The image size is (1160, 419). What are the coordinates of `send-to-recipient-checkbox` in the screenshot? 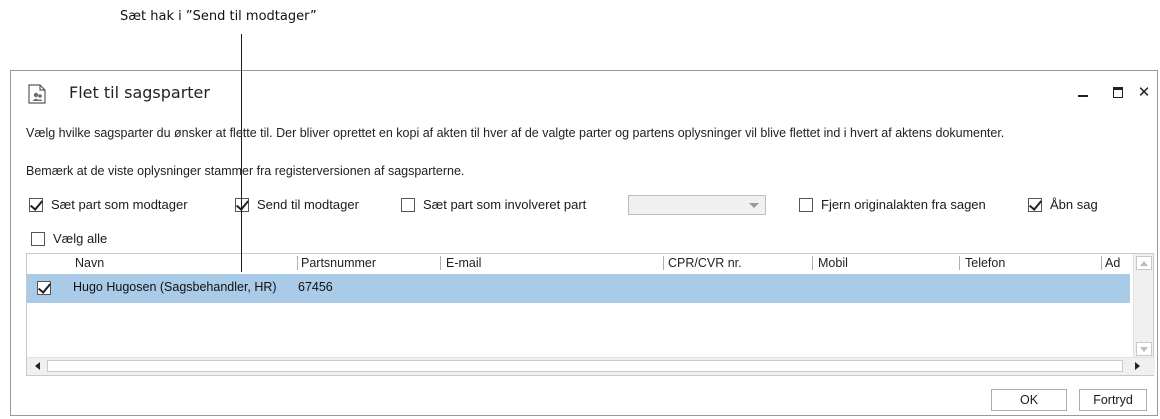 It's located at (242, 204).